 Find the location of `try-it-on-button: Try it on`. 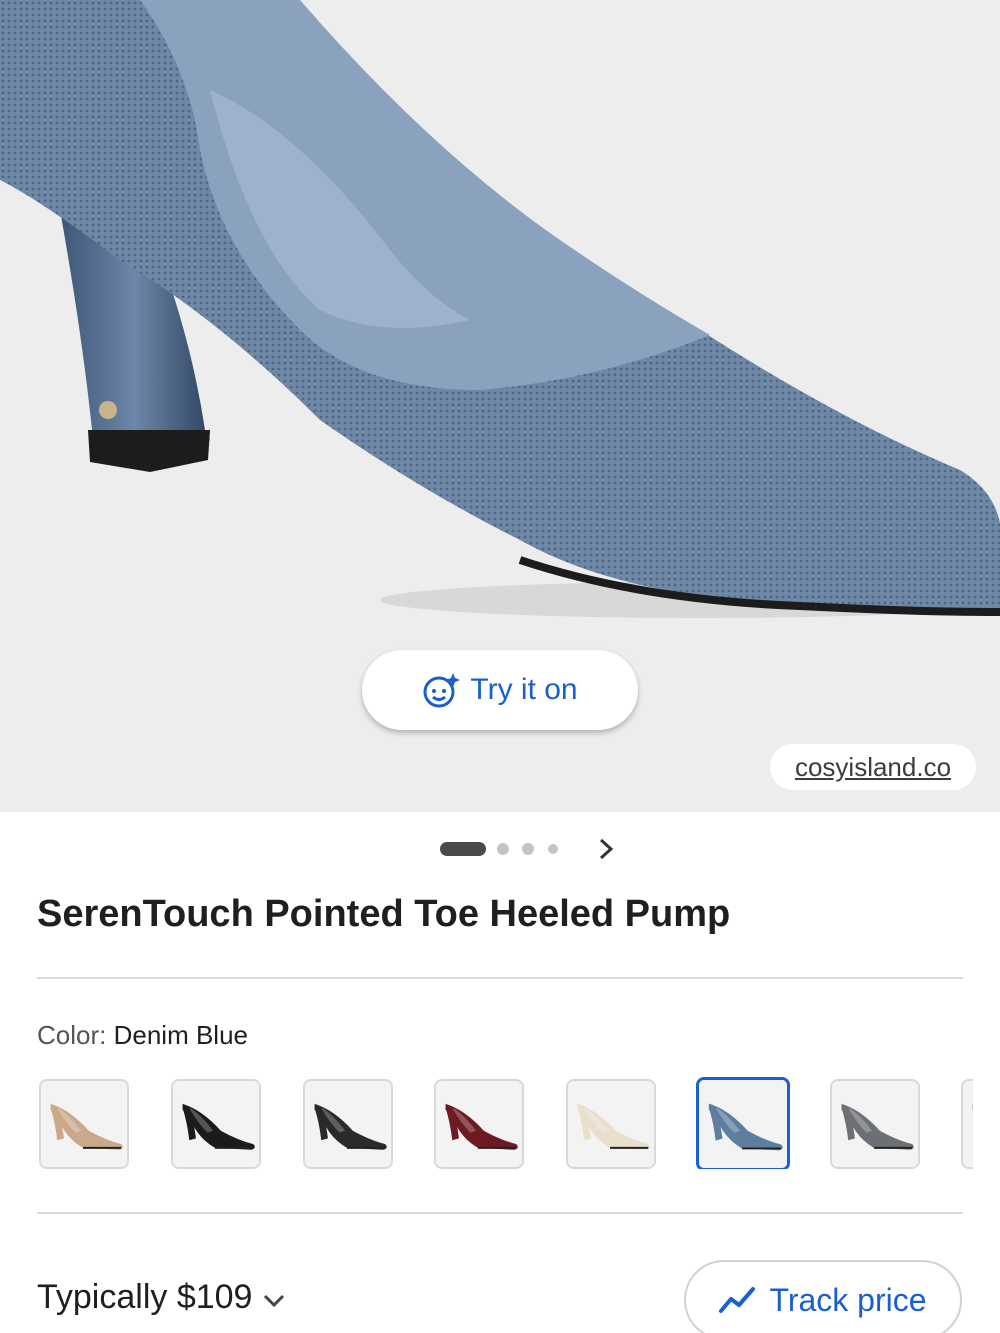

try-it-on-button: Try it on is located at coordinates (500, 690).